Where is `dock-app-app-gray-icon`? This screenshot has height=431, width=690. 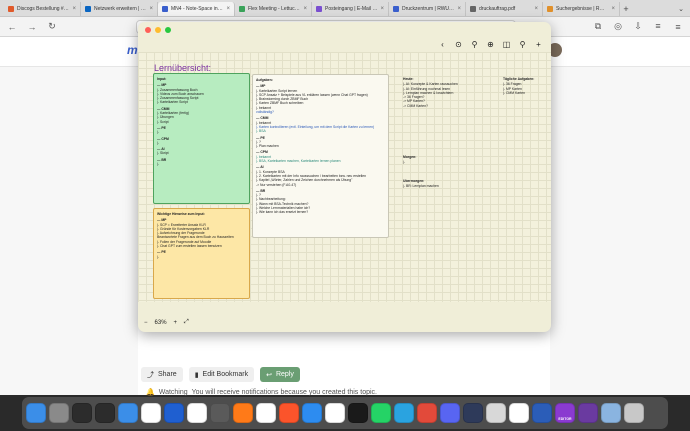 dock-app-app-gray-icon is located at coordinates (220, 413).